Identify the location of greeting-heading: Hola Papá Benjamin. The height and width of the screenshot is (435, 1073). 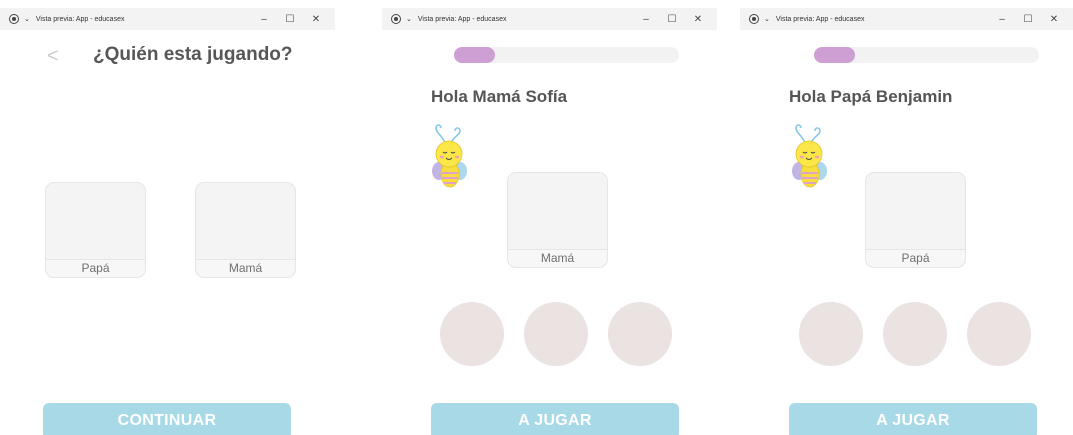
(871, 96).